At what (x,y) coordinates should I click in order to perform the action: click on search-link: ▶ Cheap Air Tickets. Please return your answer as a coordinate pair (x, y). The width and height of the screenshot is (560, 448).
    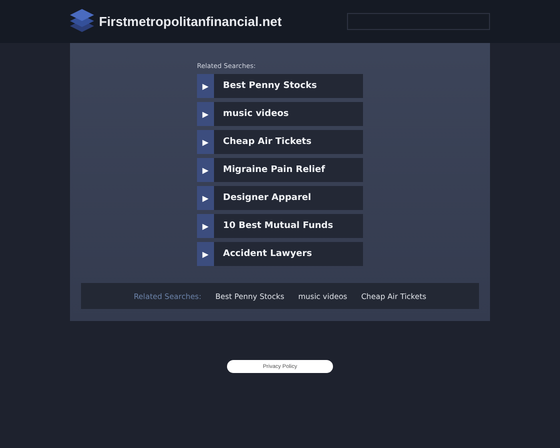
    Looking at the image, I should click on (280, 142).